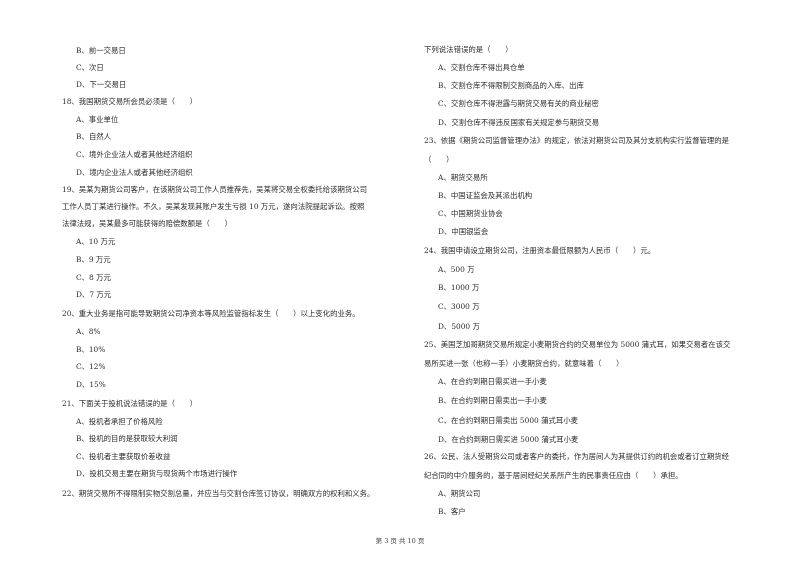  Describe the element at coordinates (90, 67) in the screenshot. I see `answer-option: C、次日` at that location.